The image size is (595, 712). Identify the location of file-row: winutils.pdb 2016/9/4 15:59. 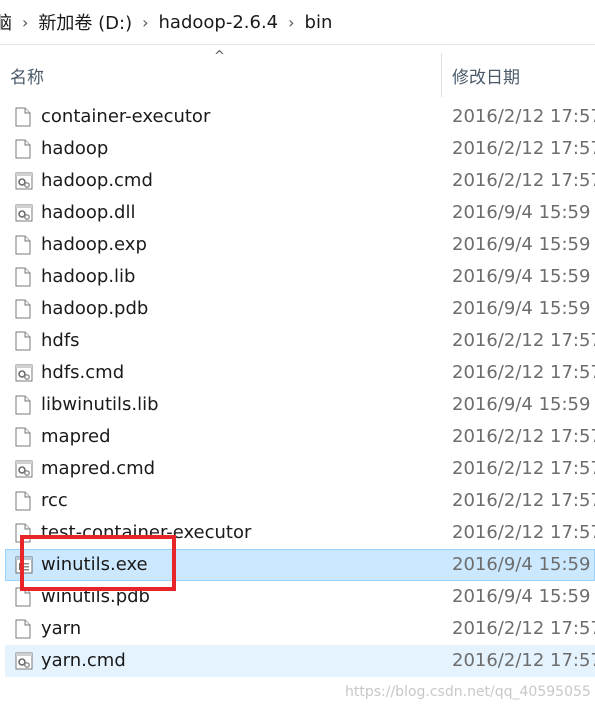
(300, 597).